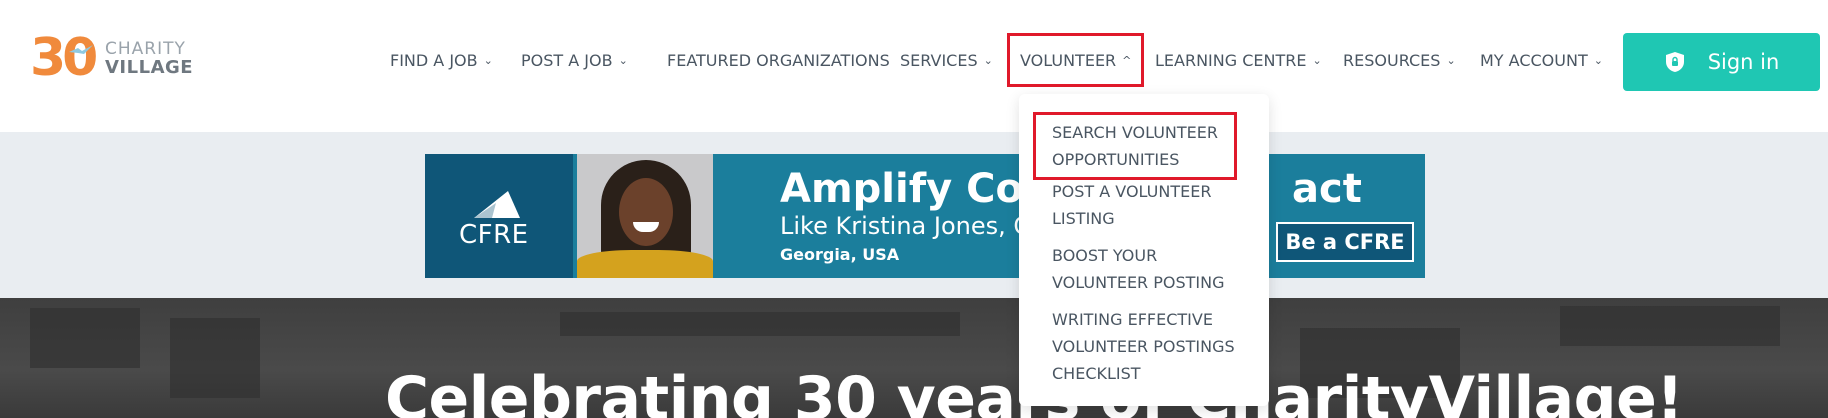 The image size is (1828, 418). I want to click on cfre-logo-panel: CFRE, so click(499, 216).